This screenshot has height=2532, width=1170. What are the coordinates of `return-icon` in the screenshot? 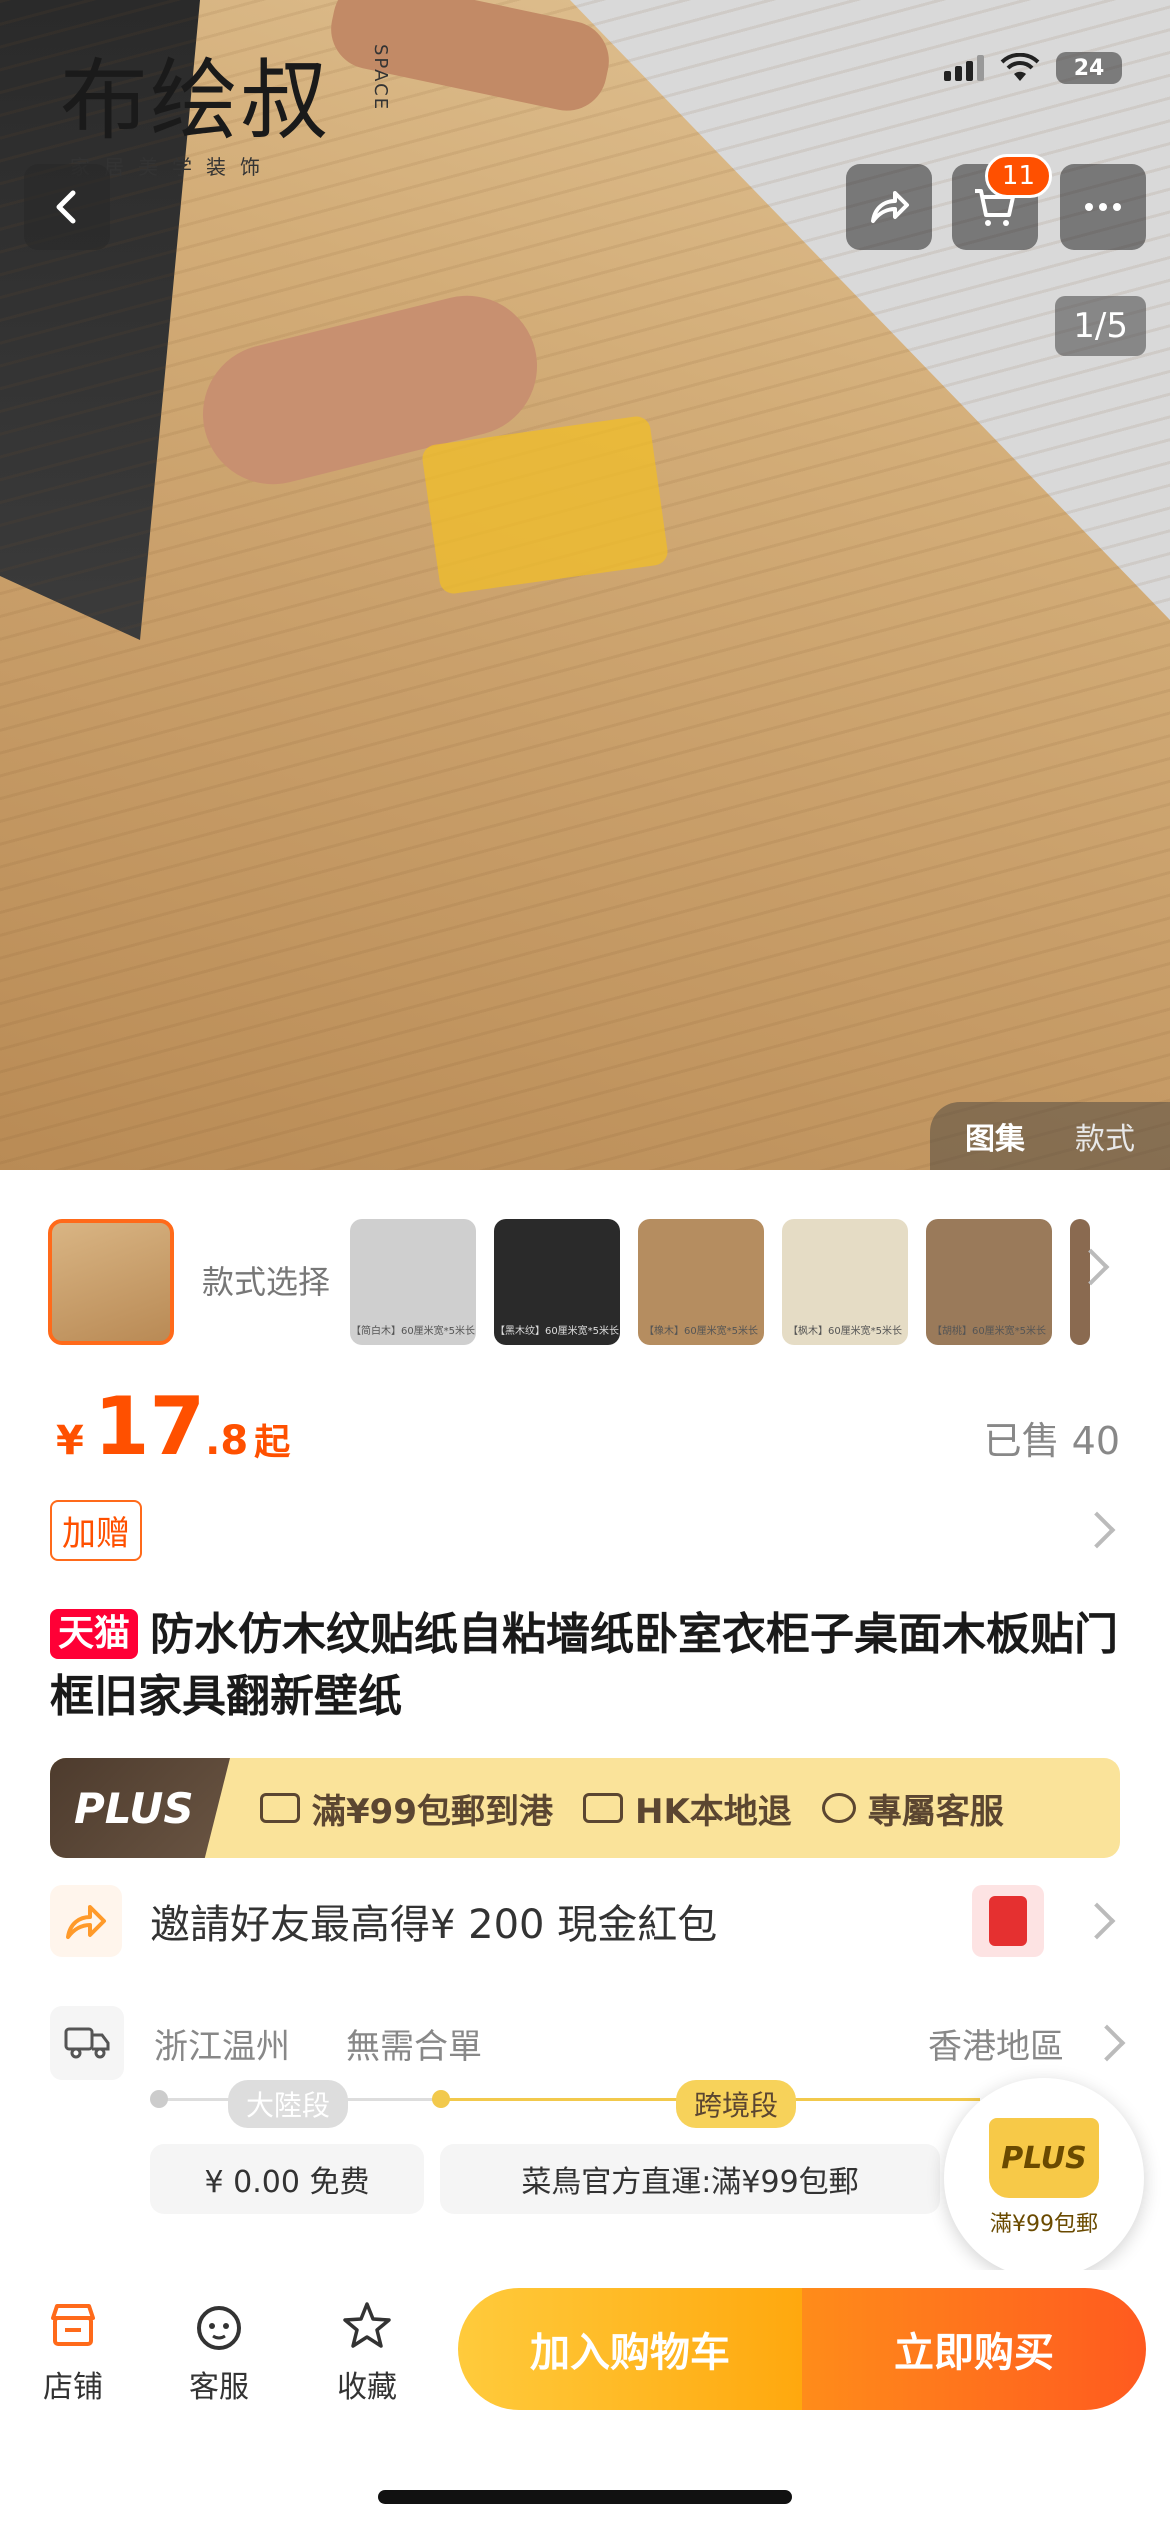 It's located at (602, 1808).